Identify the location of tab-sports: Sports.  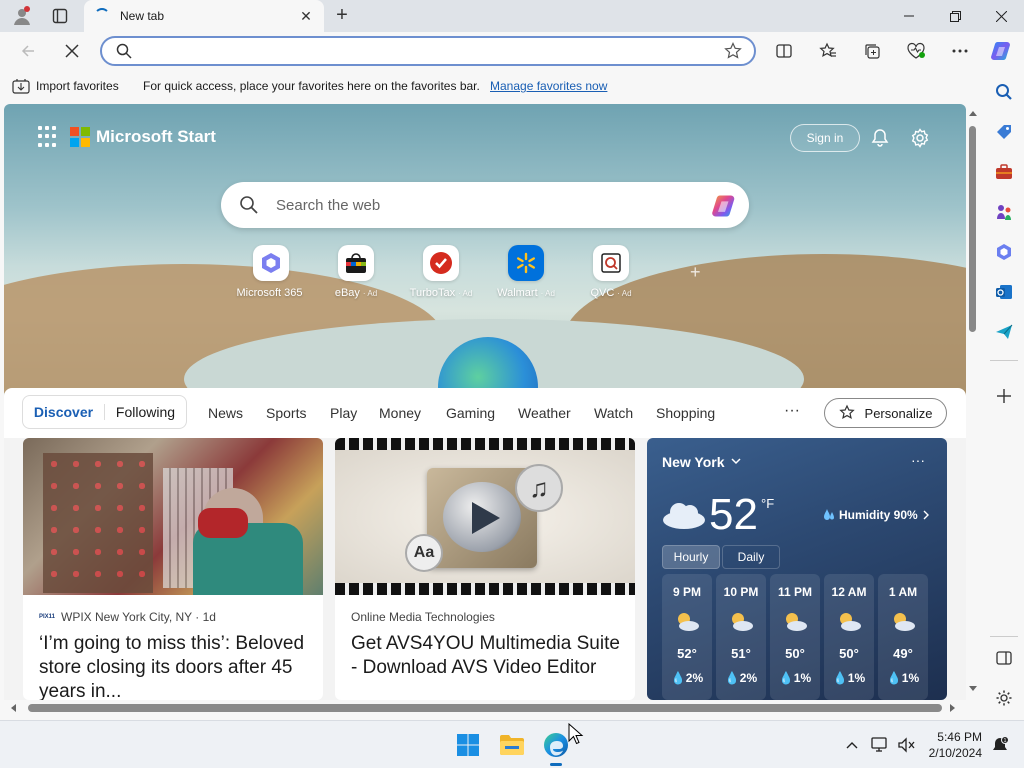
(286, 413).